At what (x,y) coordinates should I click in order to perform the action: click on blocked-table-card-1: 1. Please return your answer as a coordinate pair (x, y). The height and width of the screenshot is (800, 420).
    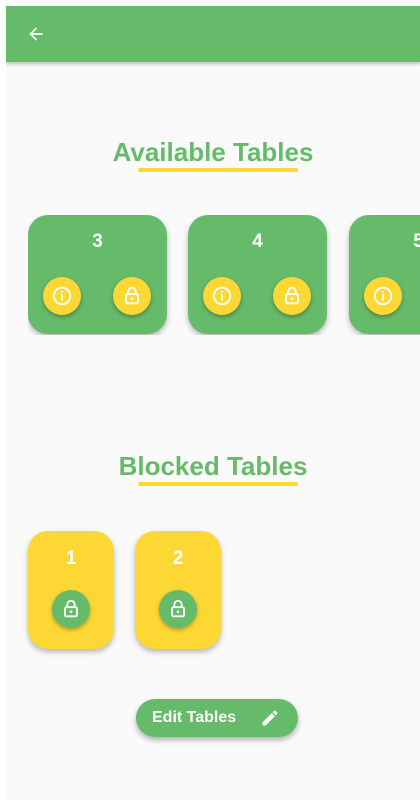
    Looking at the image, I should click on (71, 590).